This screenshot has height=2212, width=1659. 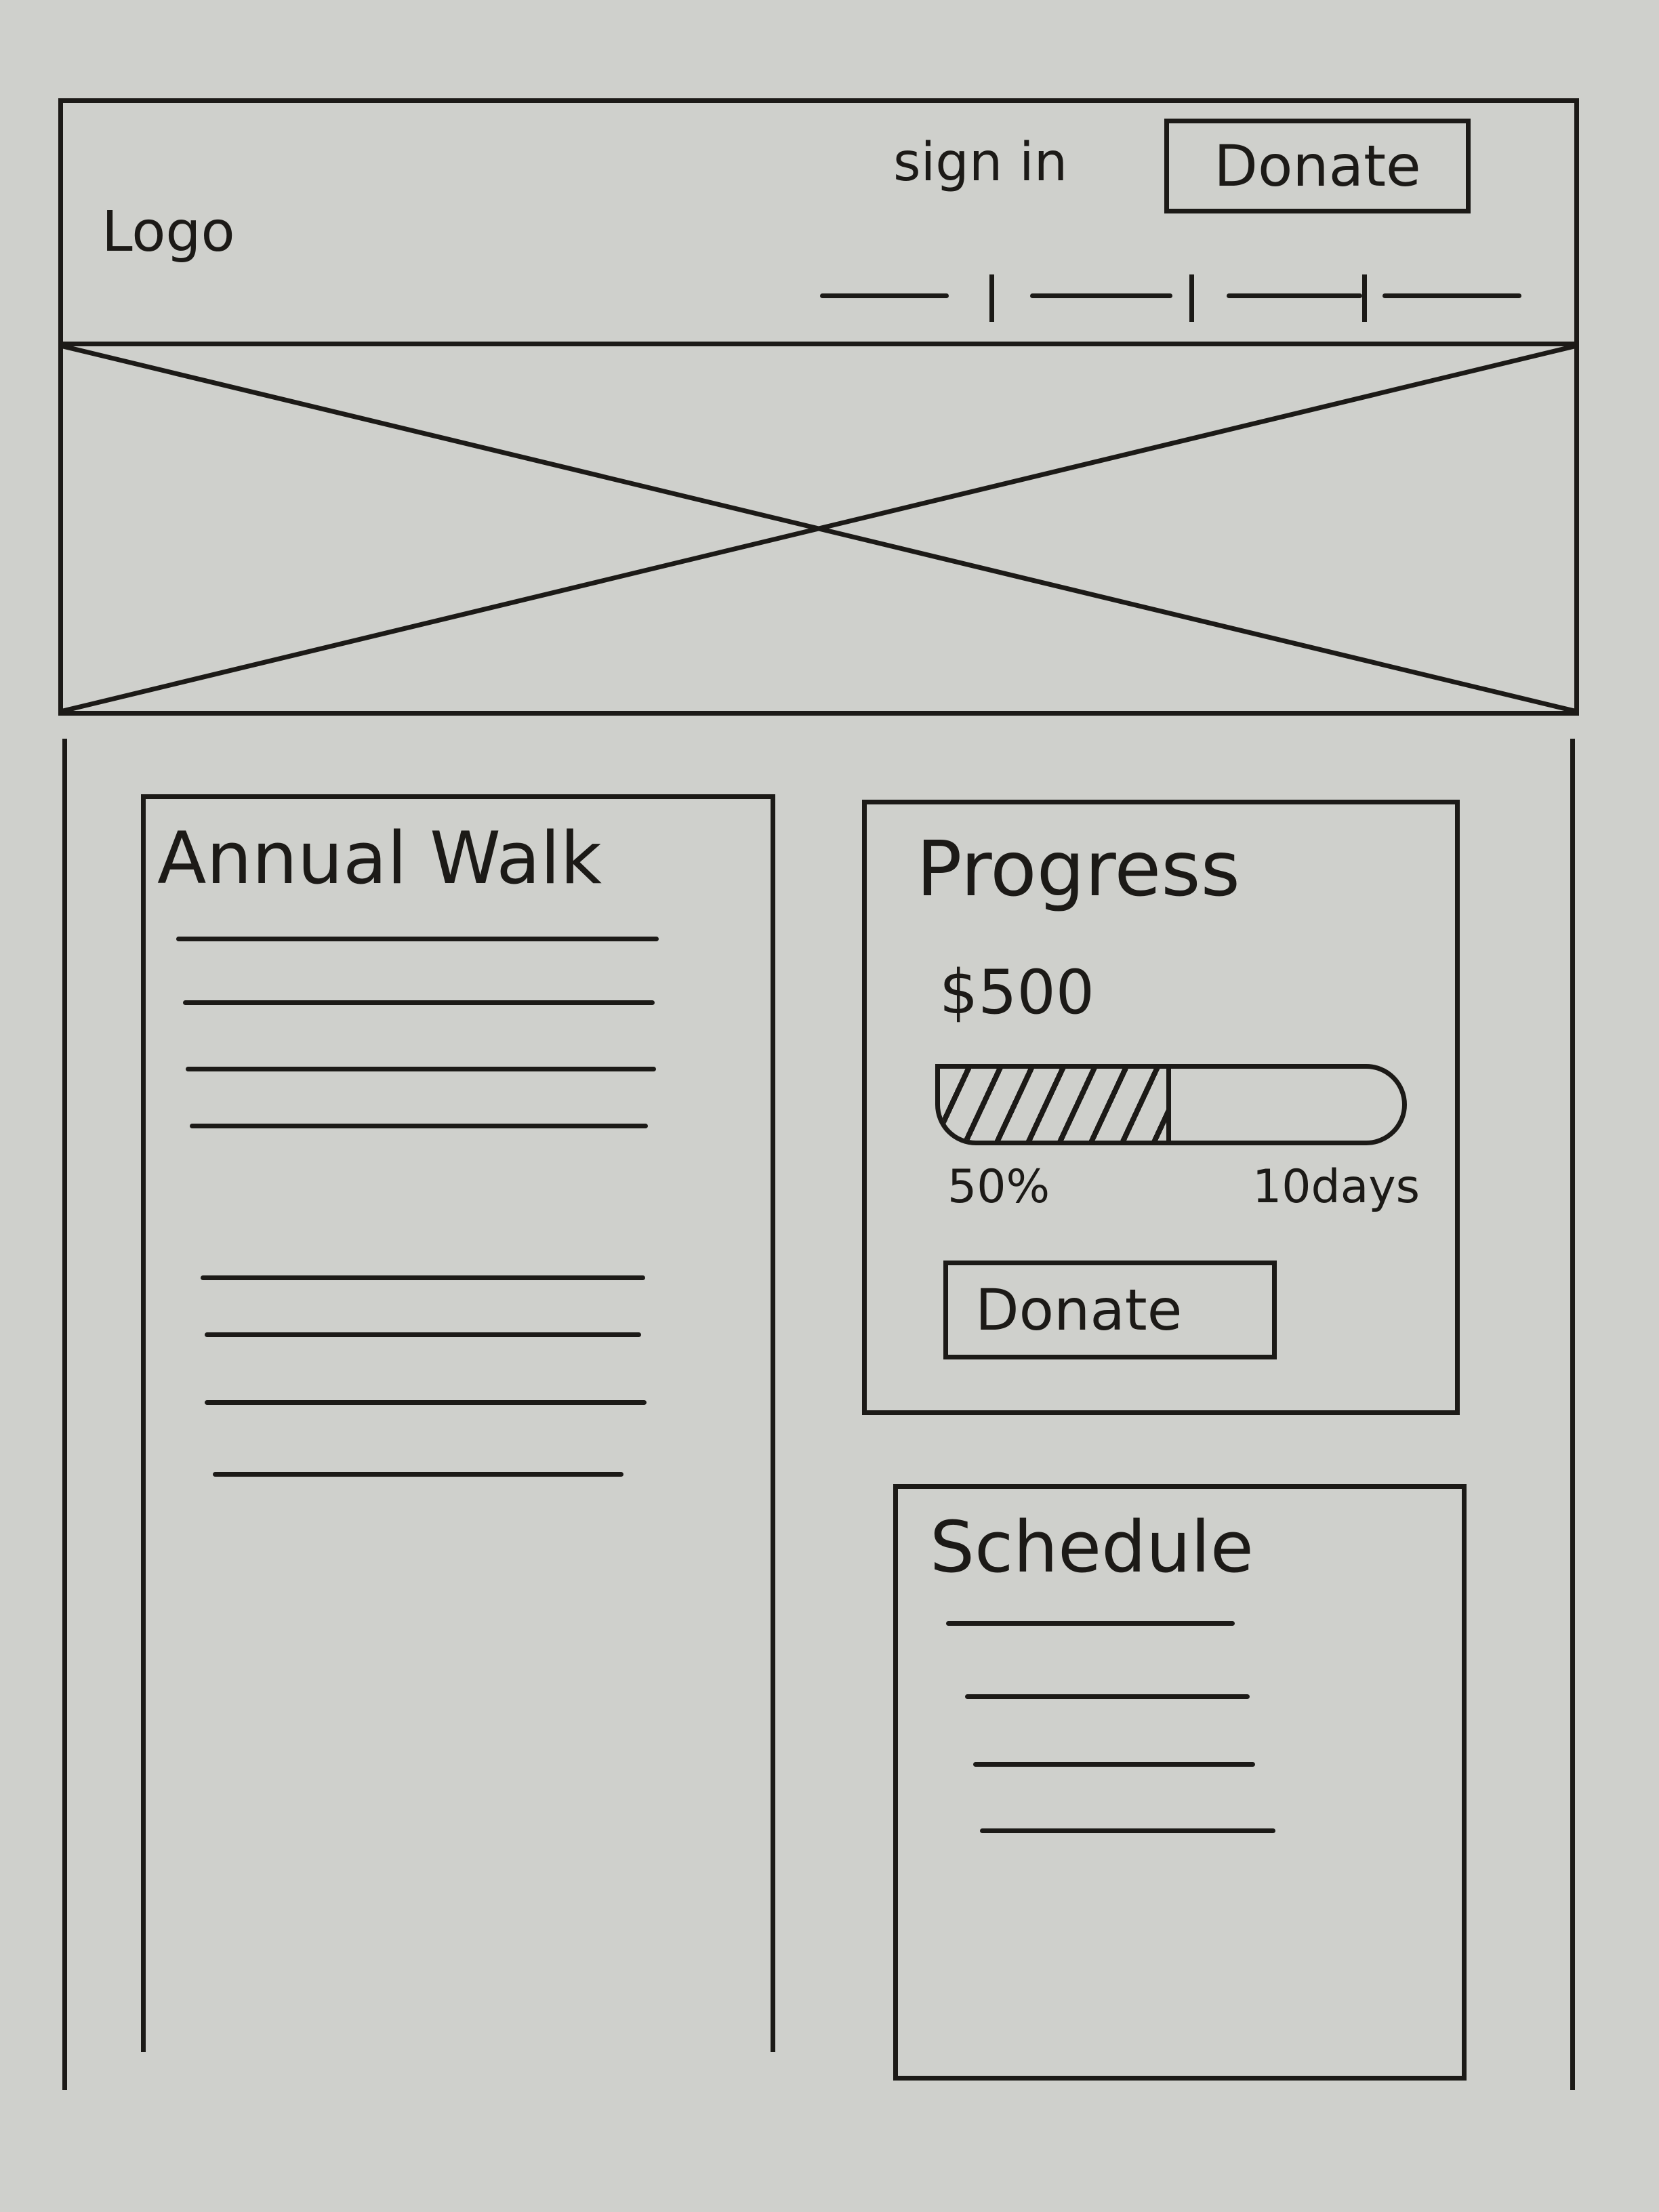 I want to click on amount-raised: $500, so click(x=1017, y=992).